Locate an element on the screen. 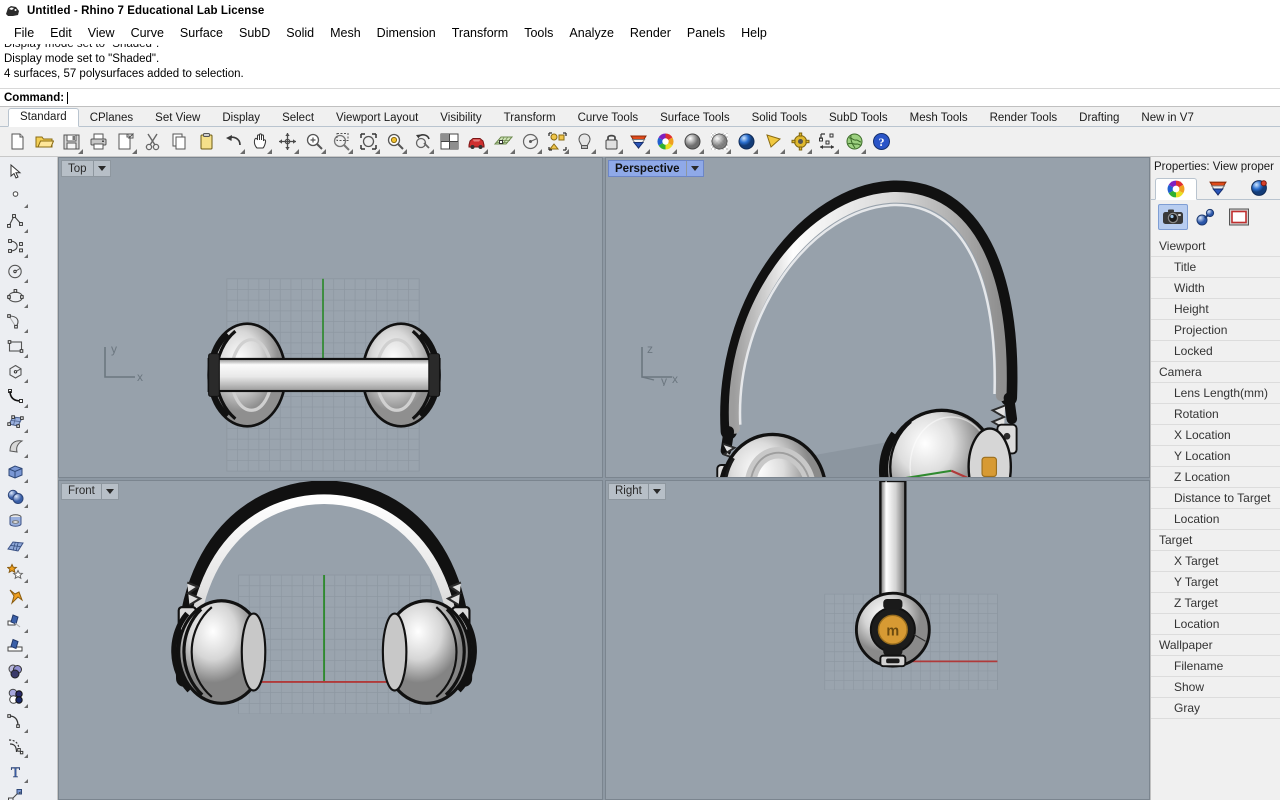 The image size is (1280, 800). tab-select: Select is located at coordinates (298, 118).